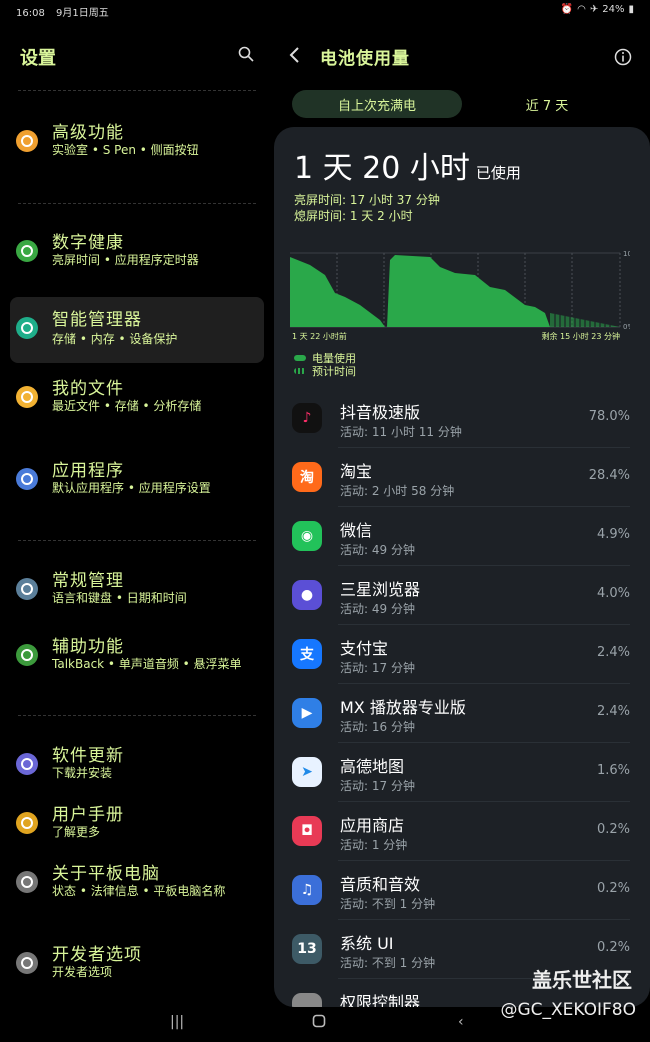 The image size is (650, 1042). What do you see at coordinates (307, 536) in the screenshot?
I see `wechat-icon: ◉` at bounding box center [307, 536].